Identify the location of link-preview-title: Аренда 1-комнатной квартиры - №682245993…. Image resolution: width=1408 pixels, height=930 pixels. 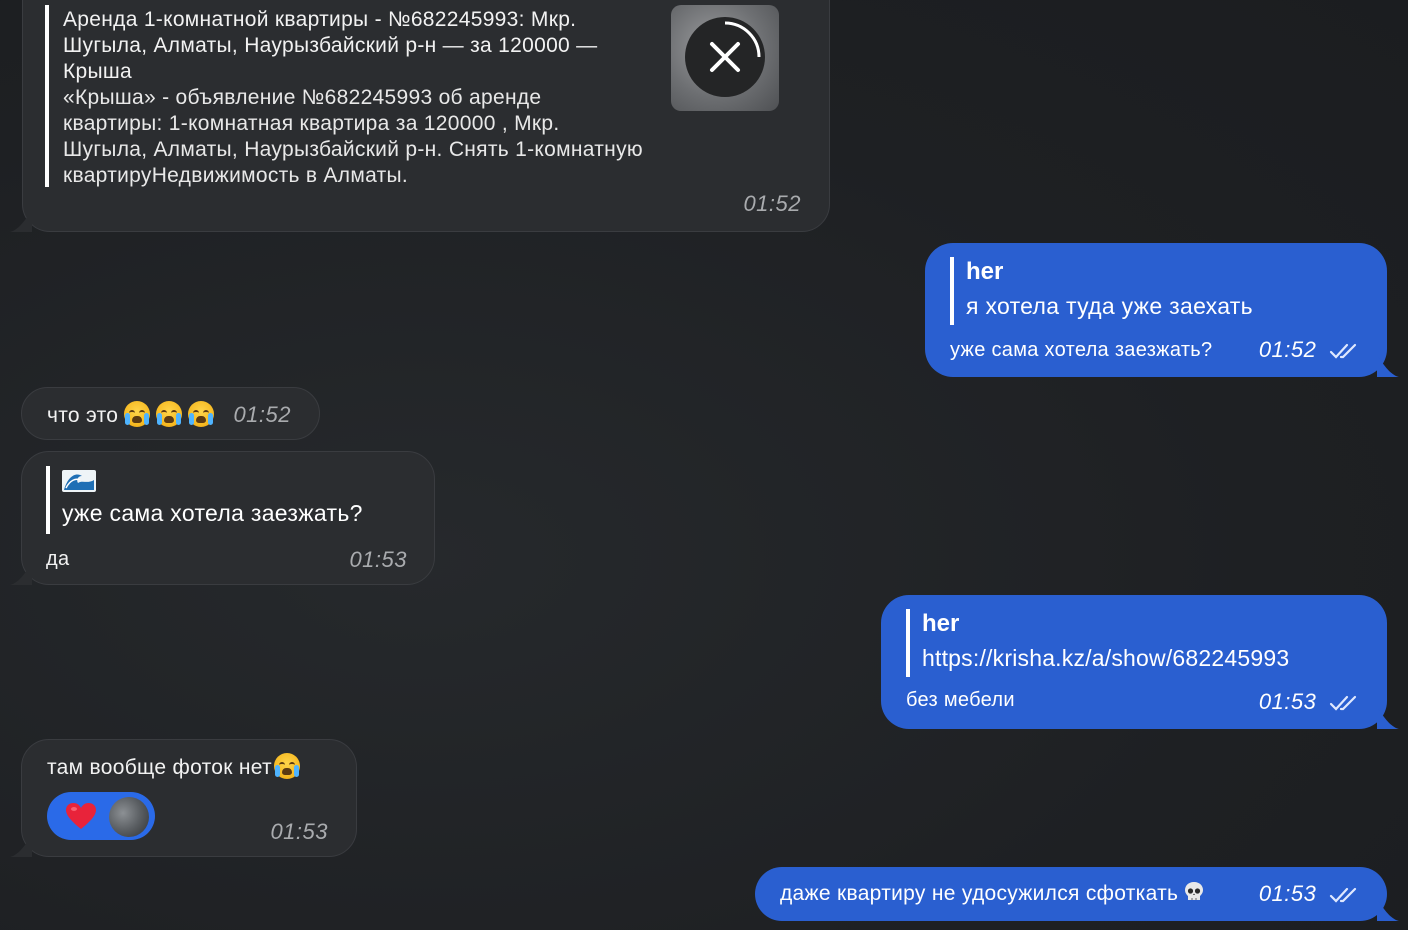
(330, 45).